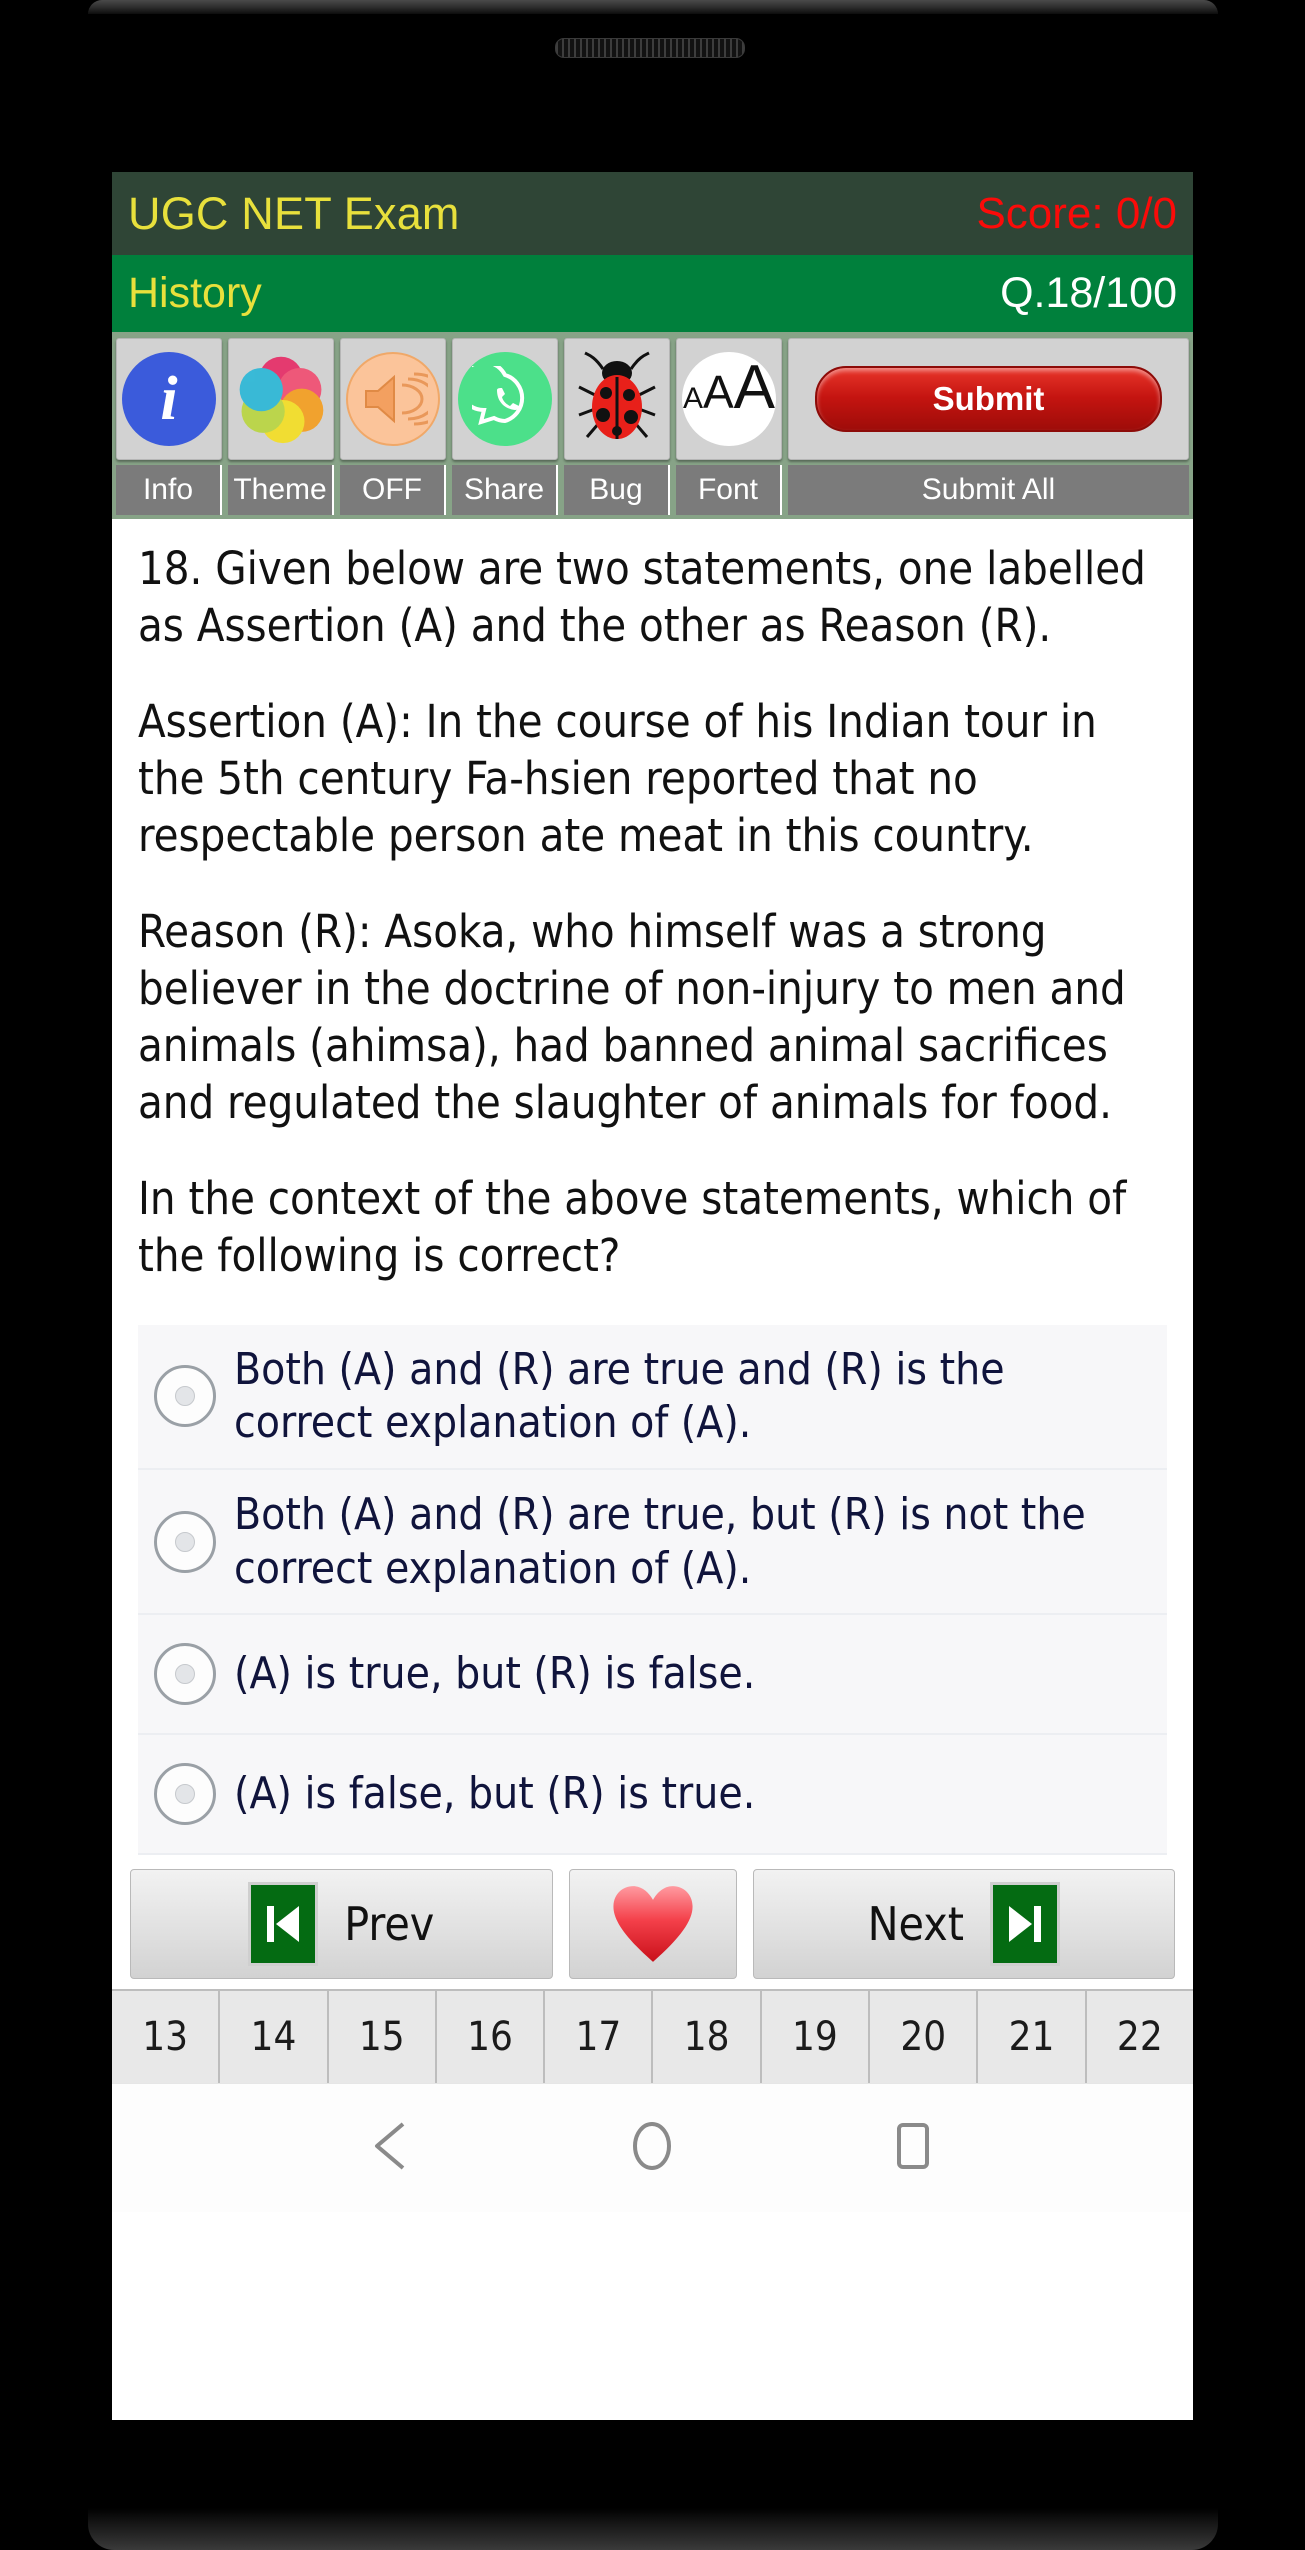  I want to click on recents-square-icon, so click(913, 2148).